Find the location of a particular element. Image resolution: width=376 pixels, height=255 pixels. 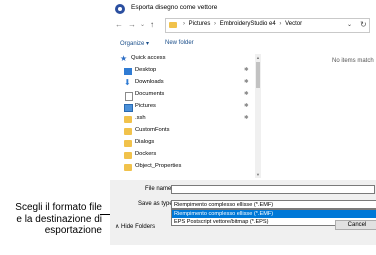

sidebar-item-label: Quick access is located at coordinates (148, 58).